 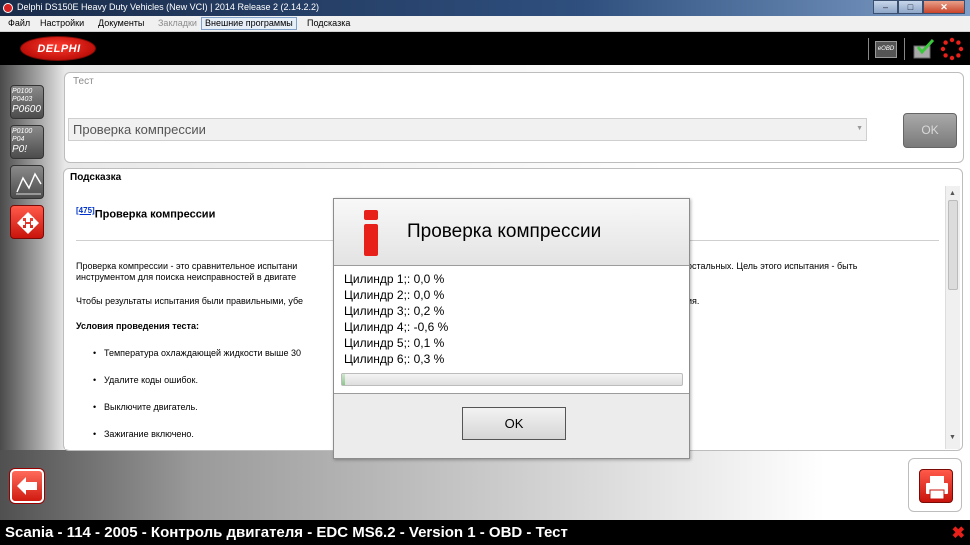 I want to click on printer-icon, so click(x=937, y=488).